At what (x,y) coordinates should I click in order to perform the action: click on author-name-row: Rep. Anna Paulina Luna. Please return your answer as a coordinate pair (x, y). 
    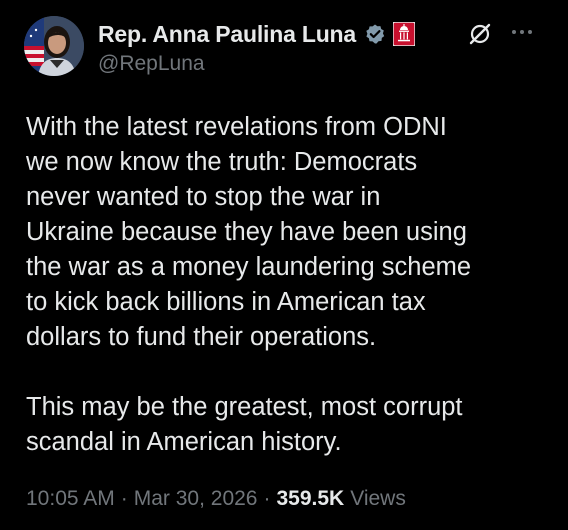
    Looking at the image, I should click on (256, 34).